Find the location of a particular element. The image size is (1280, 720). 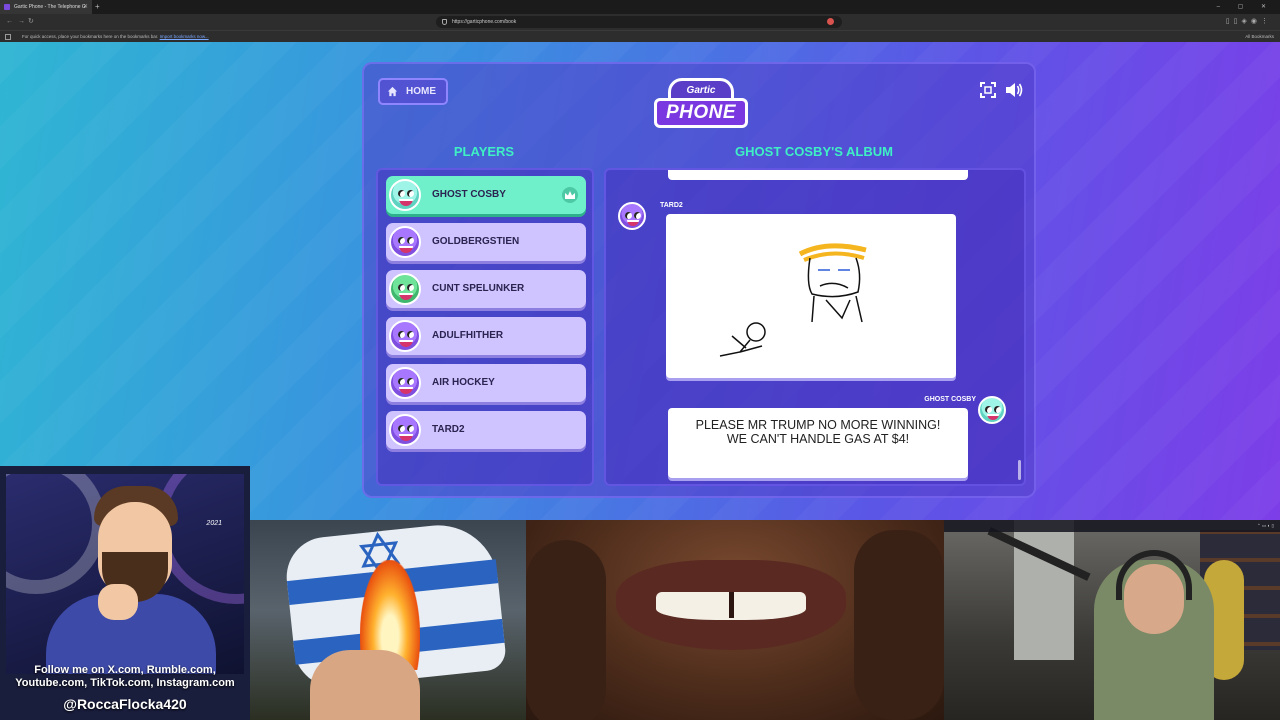

gartic-favicon-icon is located at coordinates (7, 7).